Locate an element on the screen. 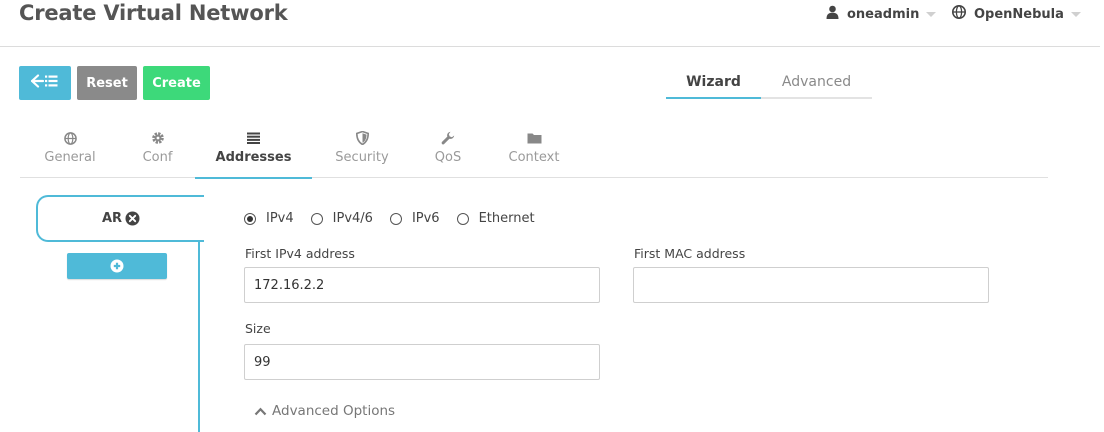 The height and width of the screenshot is (432, 1104). tab-label: Context is located at coordinates (534, 157).